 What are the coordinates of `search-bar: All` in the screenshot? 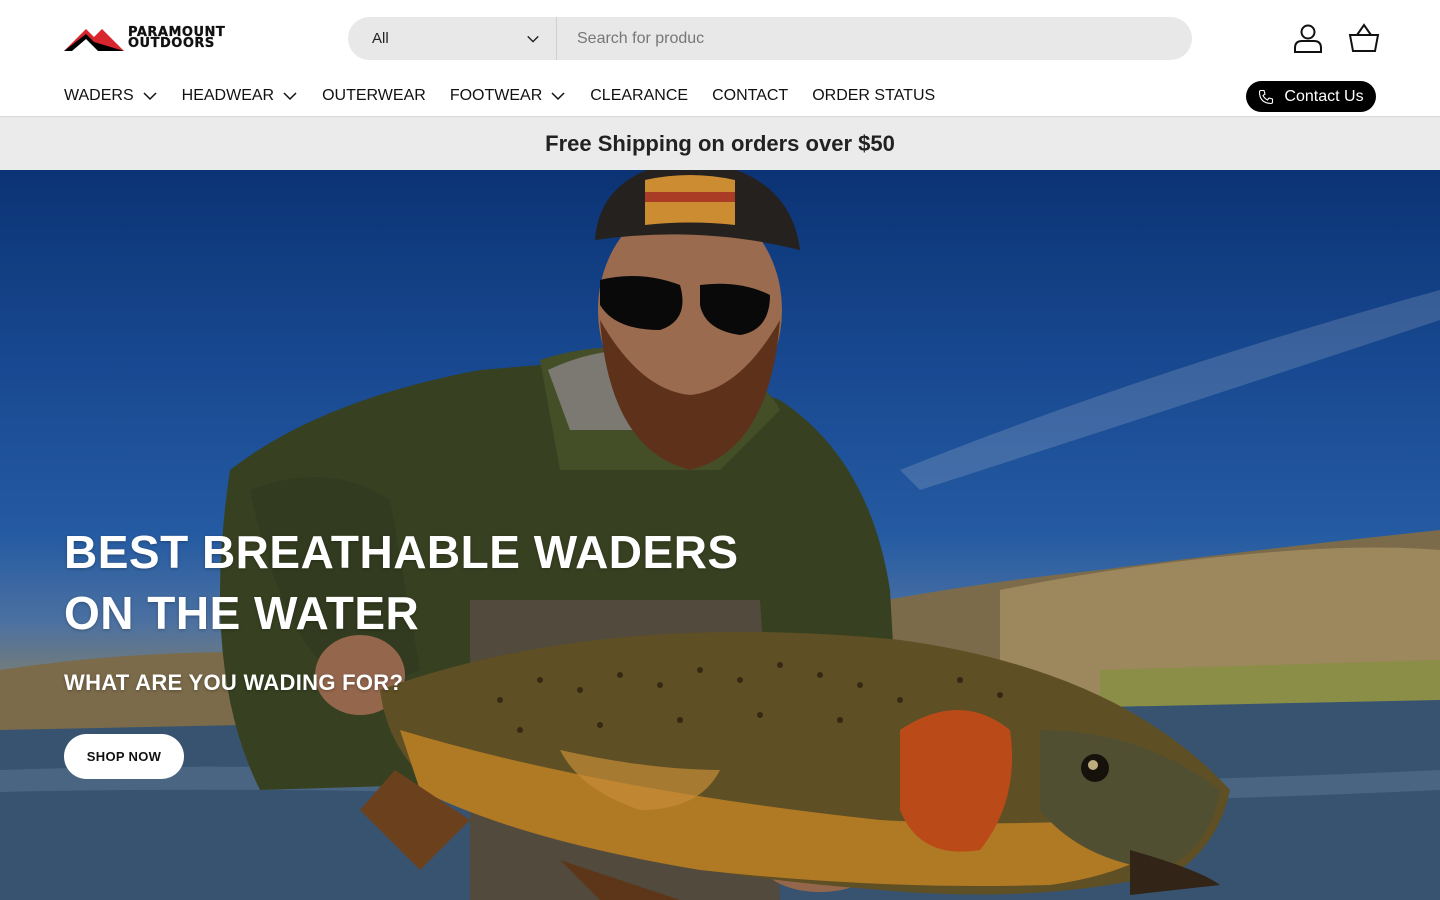 It's located at (770, 38).